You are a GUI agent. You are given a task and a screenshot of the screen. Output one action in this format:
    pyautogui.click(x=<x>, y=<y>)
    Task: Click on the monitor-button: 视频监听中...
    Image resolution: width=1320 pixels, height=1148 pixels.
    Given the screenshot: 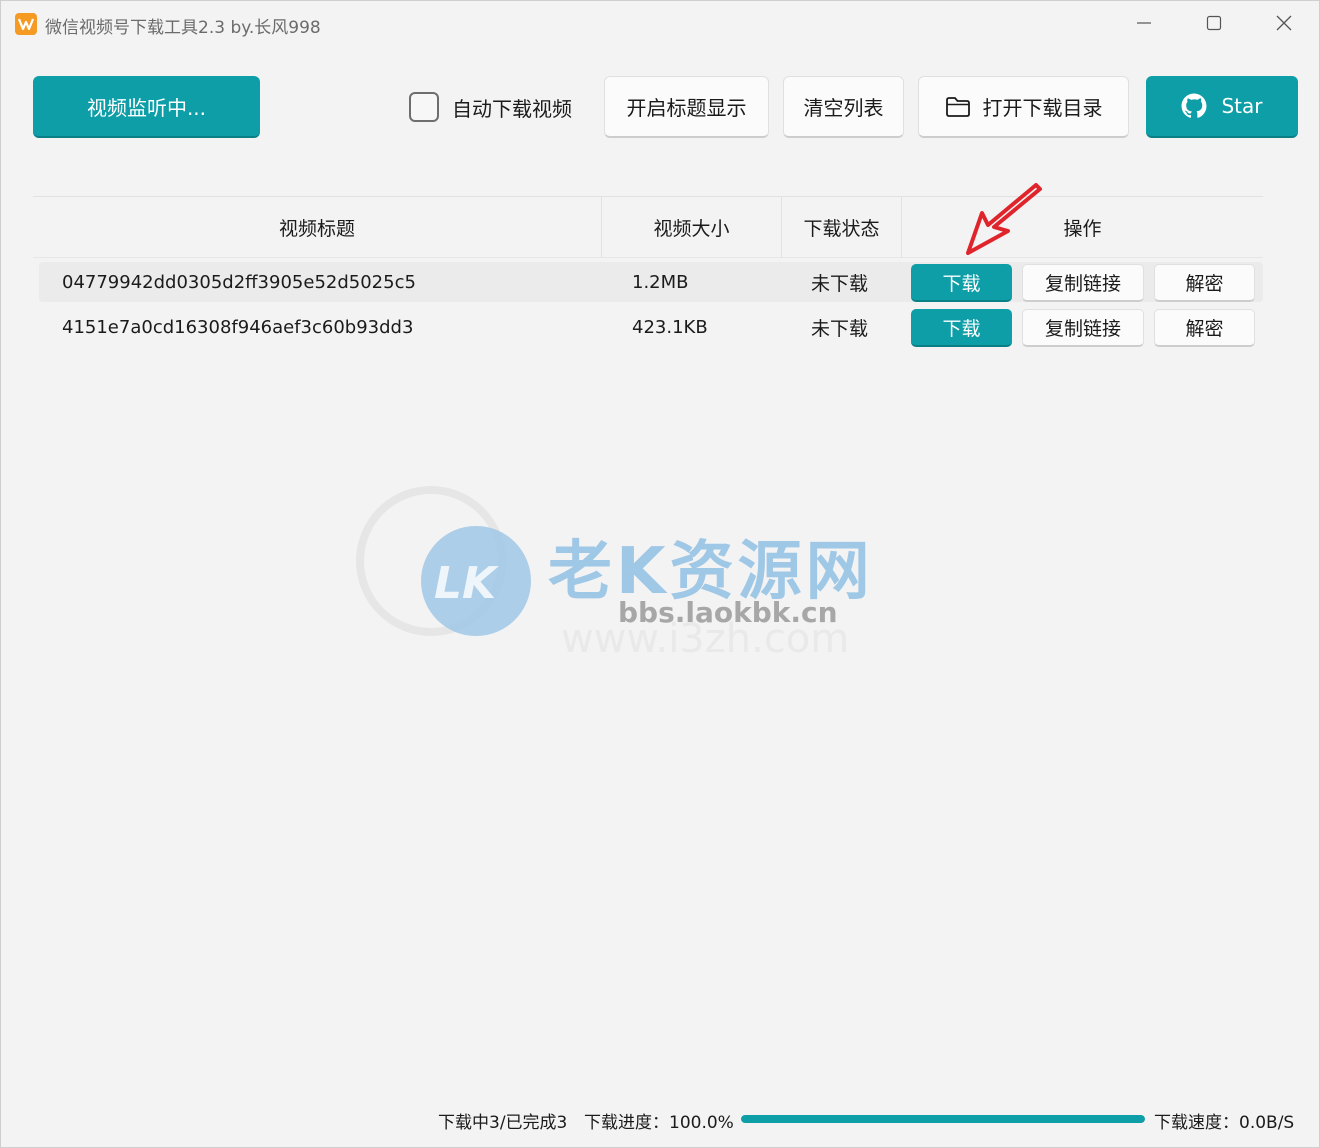 What is the action you would take?
    pyautogui.click(x=146, y=107)
    